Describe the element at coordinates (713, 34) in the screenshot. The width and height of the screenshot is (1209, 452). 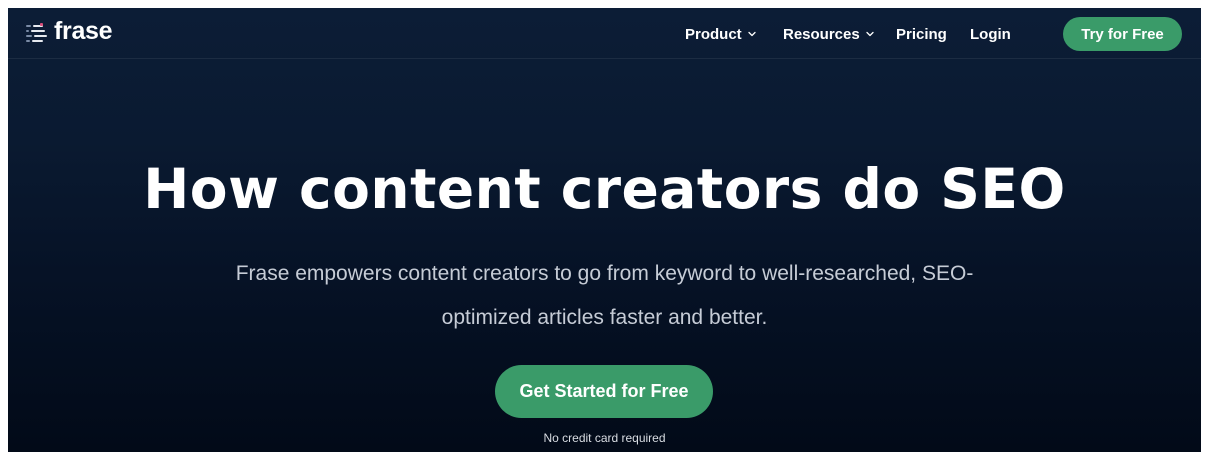
I see `nav-item-label: Product` at that location.